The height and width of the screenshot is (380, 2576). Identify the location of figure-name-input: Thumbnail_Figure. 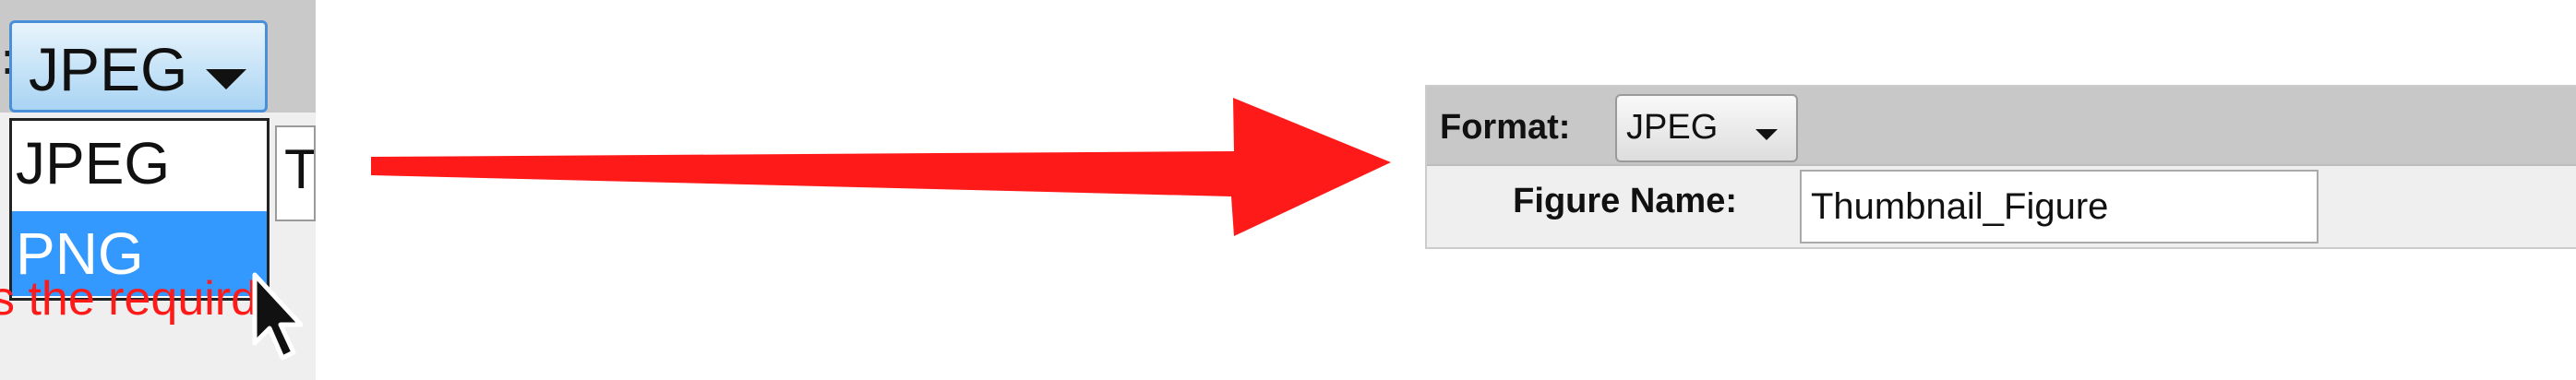
(2059, 207).